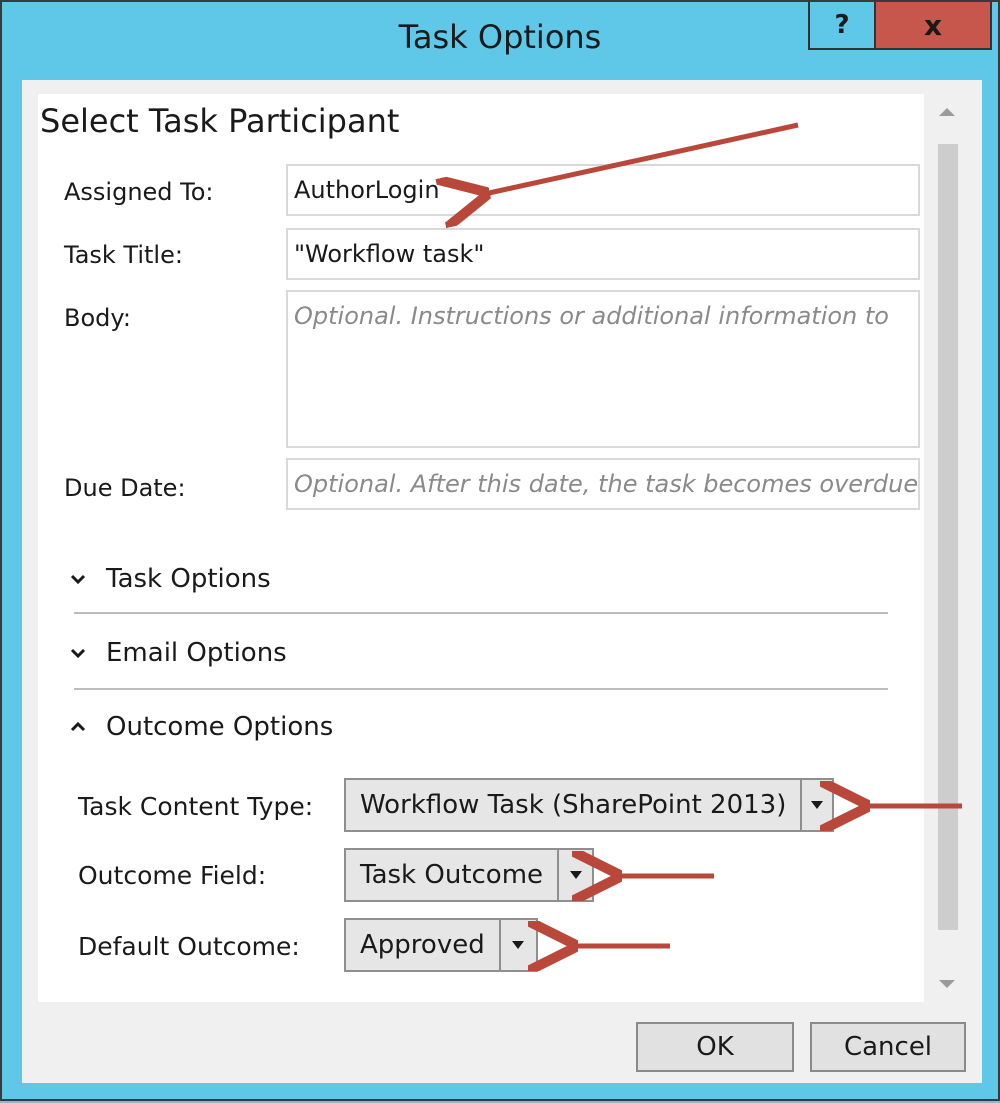 This screenshot has height=1103, width=1000. Describe the element at coordinates (422, 945) in the screenshot. I see `default-outcome-value: Approved` at that location.